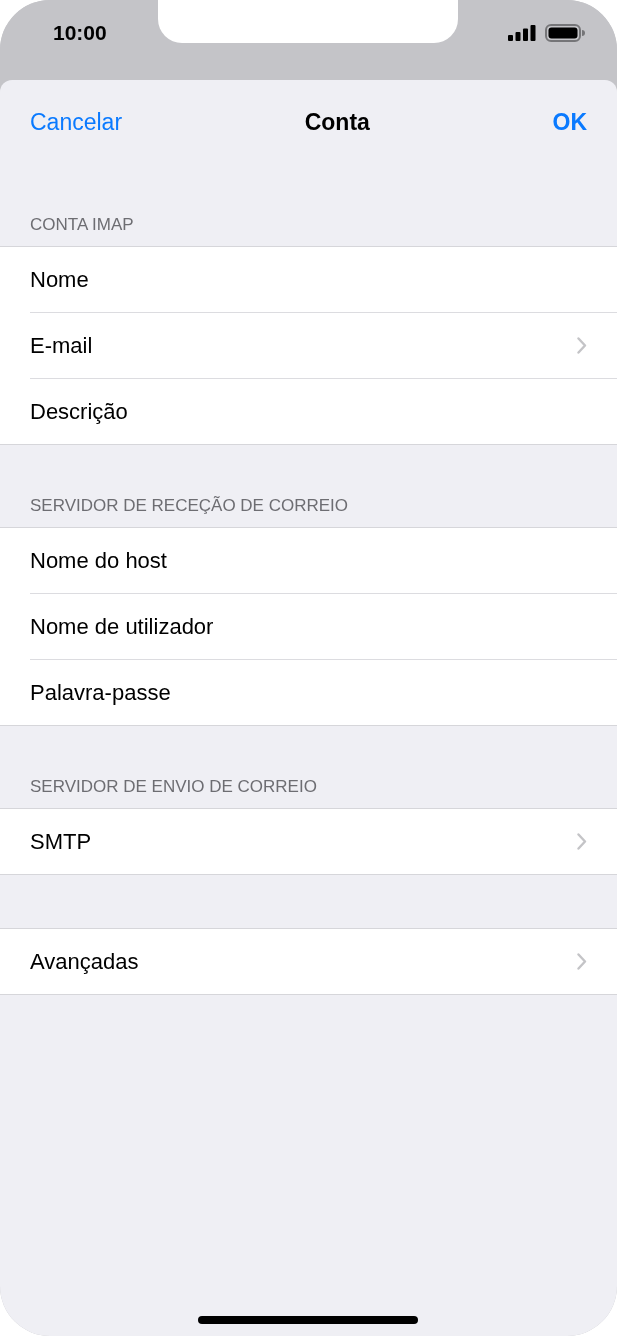 This screenshot has height=1336, width=617. Describe the element at coordinates (59, 279) in the screenshot. I see `row-label: Nome` at that location.